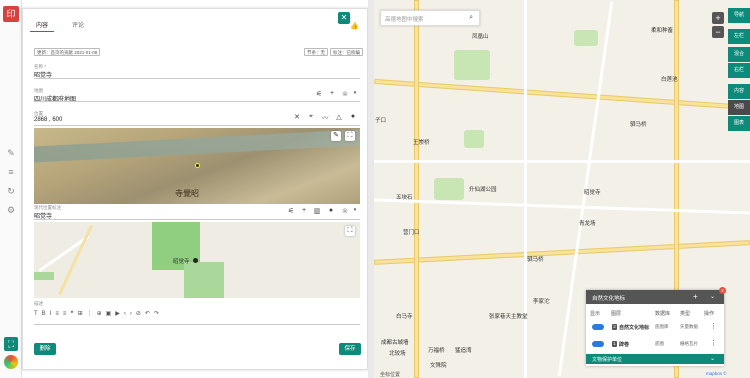 This screenshot has width=750, height=378. Describe the element at coordinates (609, 299) in the screenshot. I see `layer-panel-title: 自然文化地标` at that location.